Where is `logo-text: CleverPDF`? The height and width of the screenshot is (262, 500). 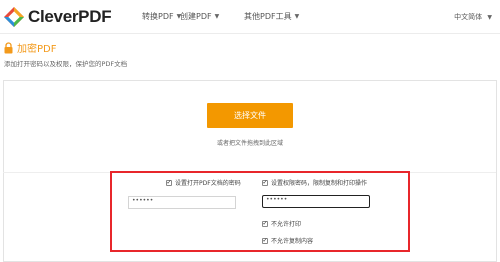 logo-text: CleverPDF is located at coordinates (70, 16).